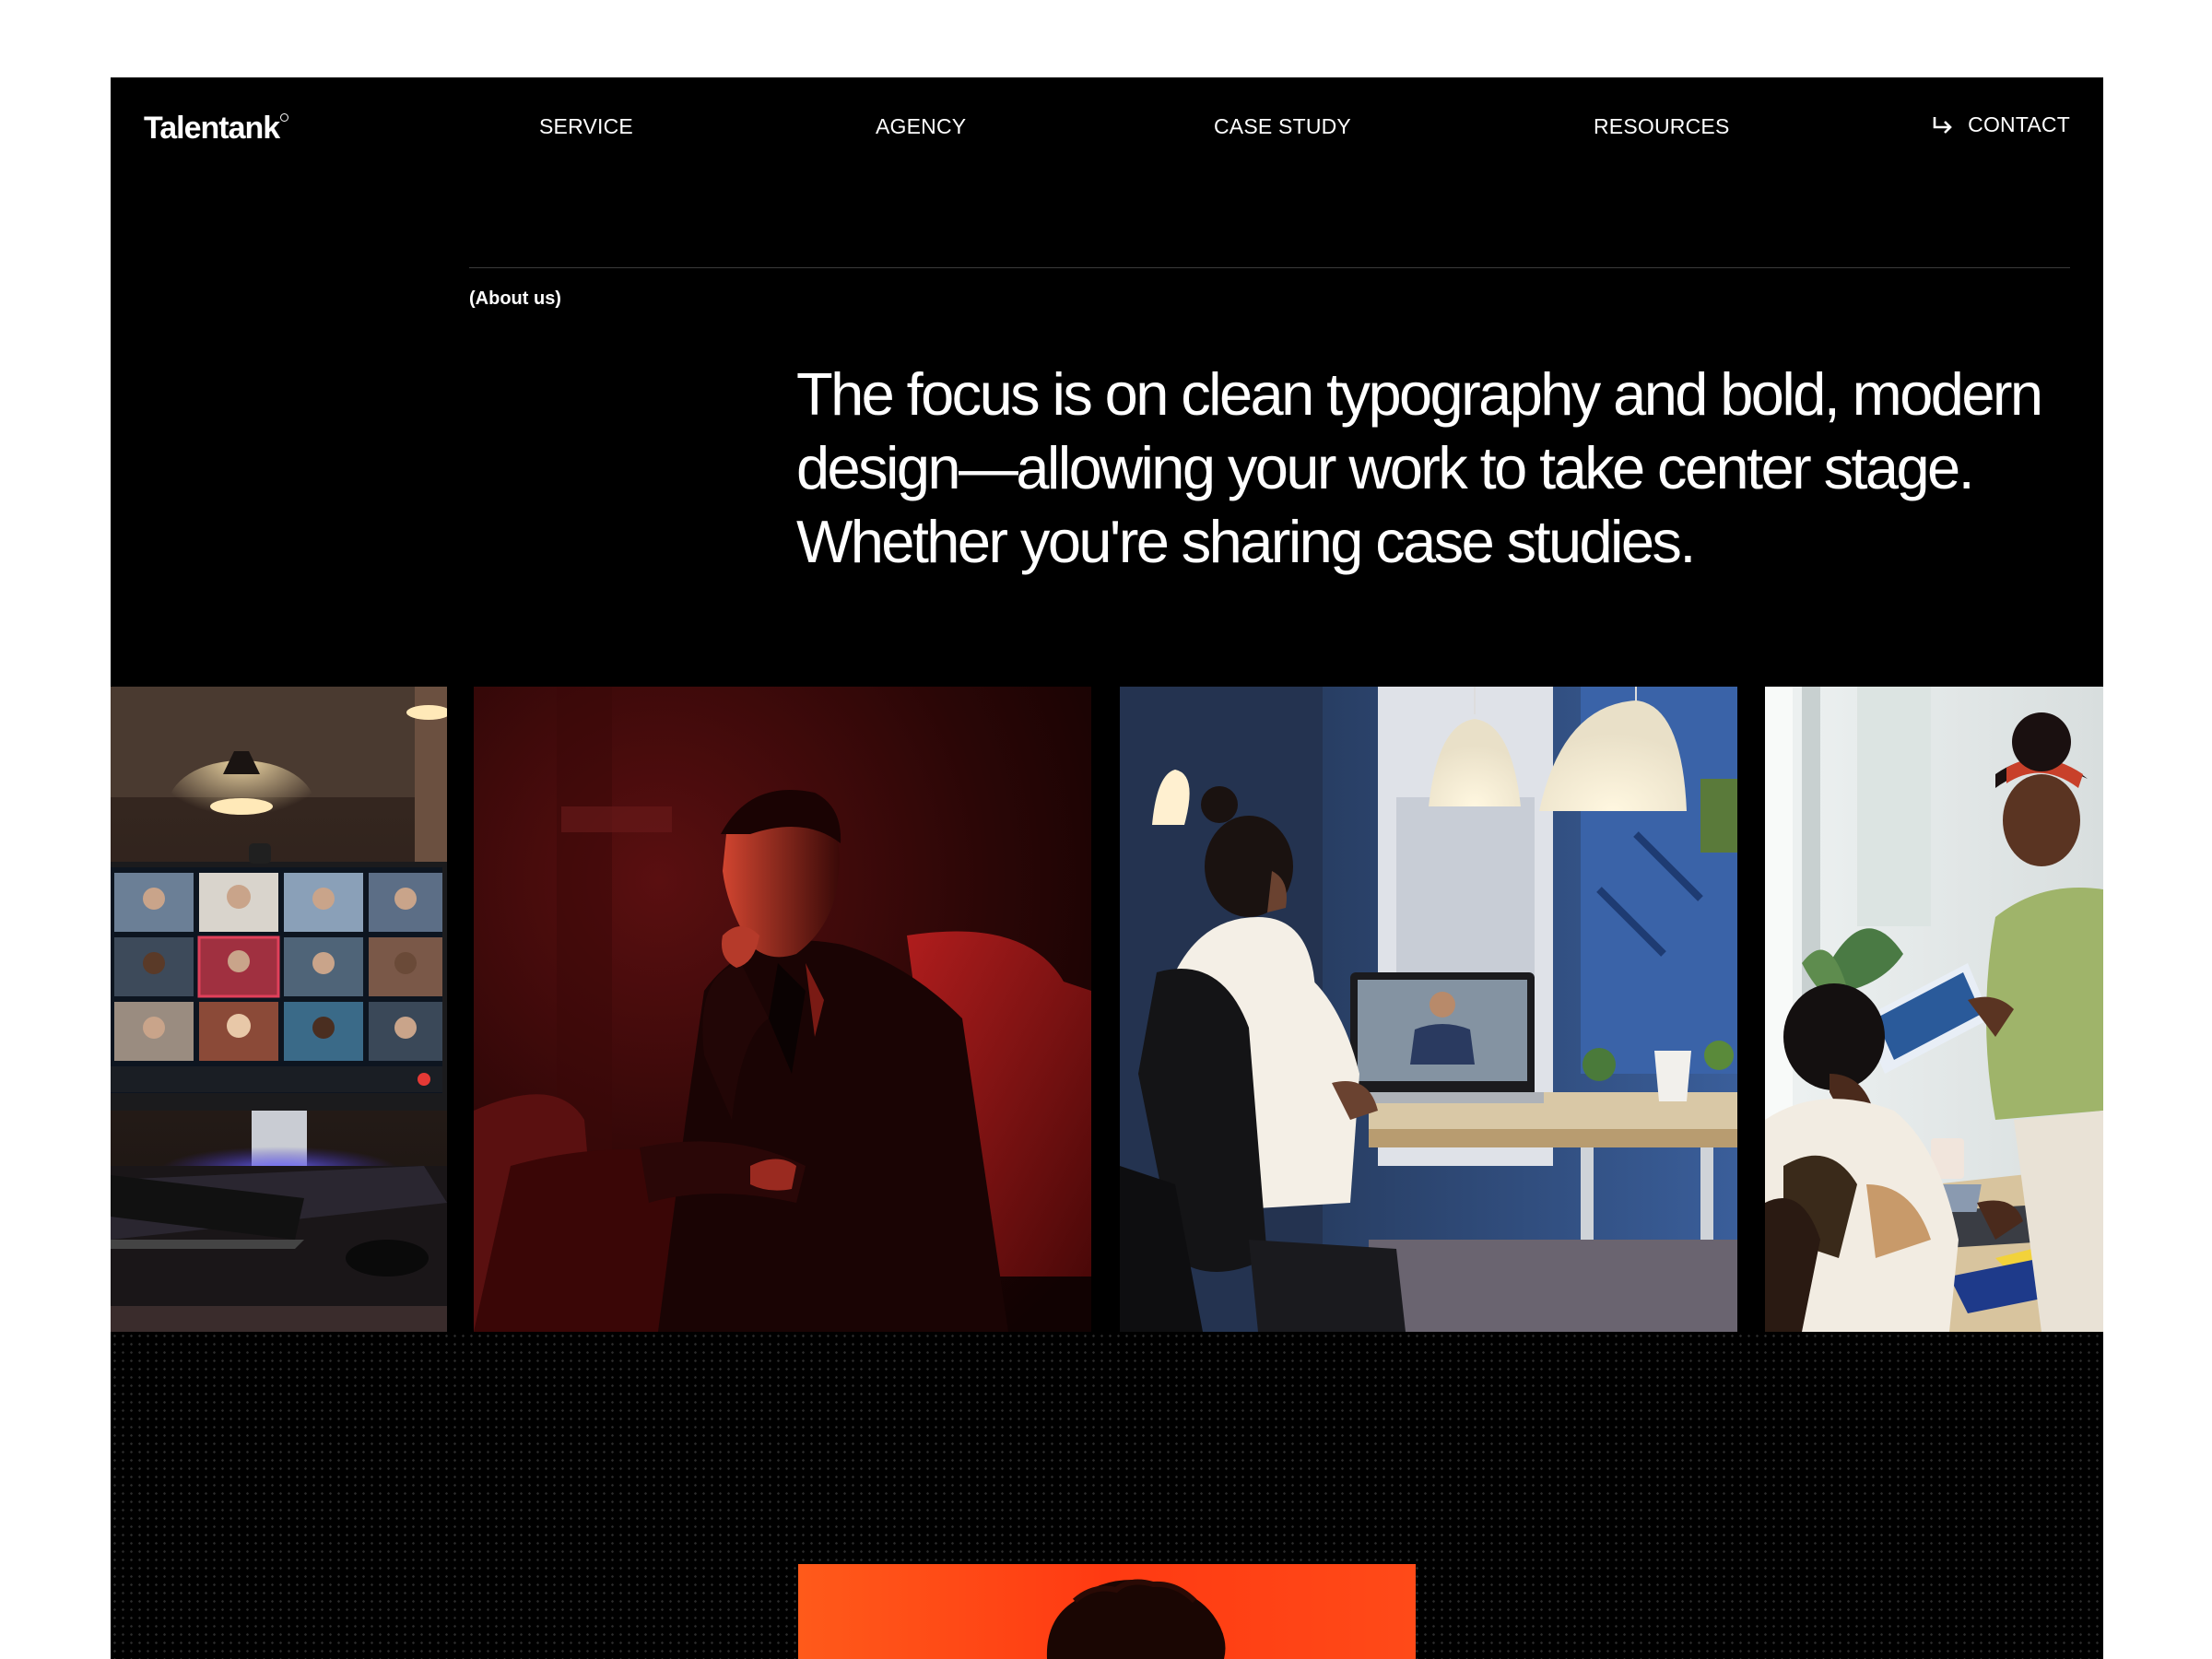  Describe the element at coordinates (1269, 267) in the screenshot. I see `section-divider` at that location.